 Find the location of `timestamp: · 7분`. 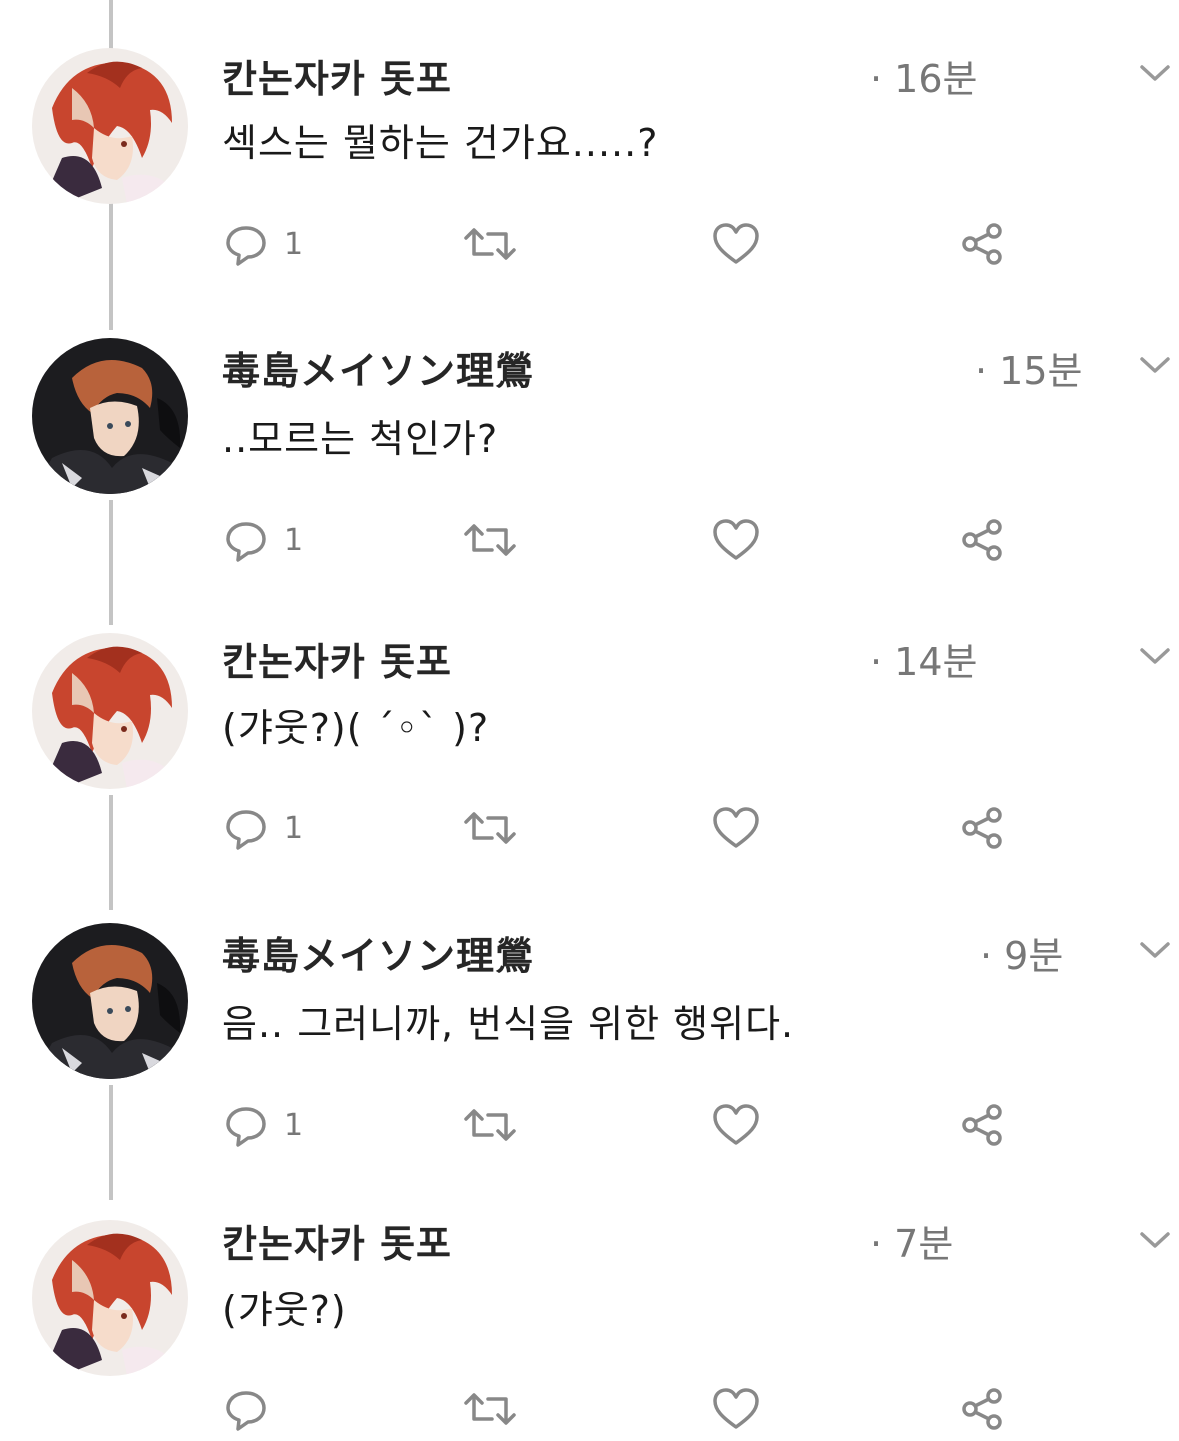

timestamp: · 7분 is located at coordinates (911, 1240).